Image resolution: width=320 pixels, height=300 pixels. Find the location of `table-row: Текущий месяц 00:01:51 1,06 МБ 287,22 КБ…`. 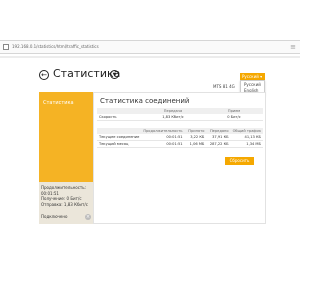

table-row: Текущий месяц 00:01:51 1,06 МБ 287,22 КБ… is located at coordinates (180, 144).